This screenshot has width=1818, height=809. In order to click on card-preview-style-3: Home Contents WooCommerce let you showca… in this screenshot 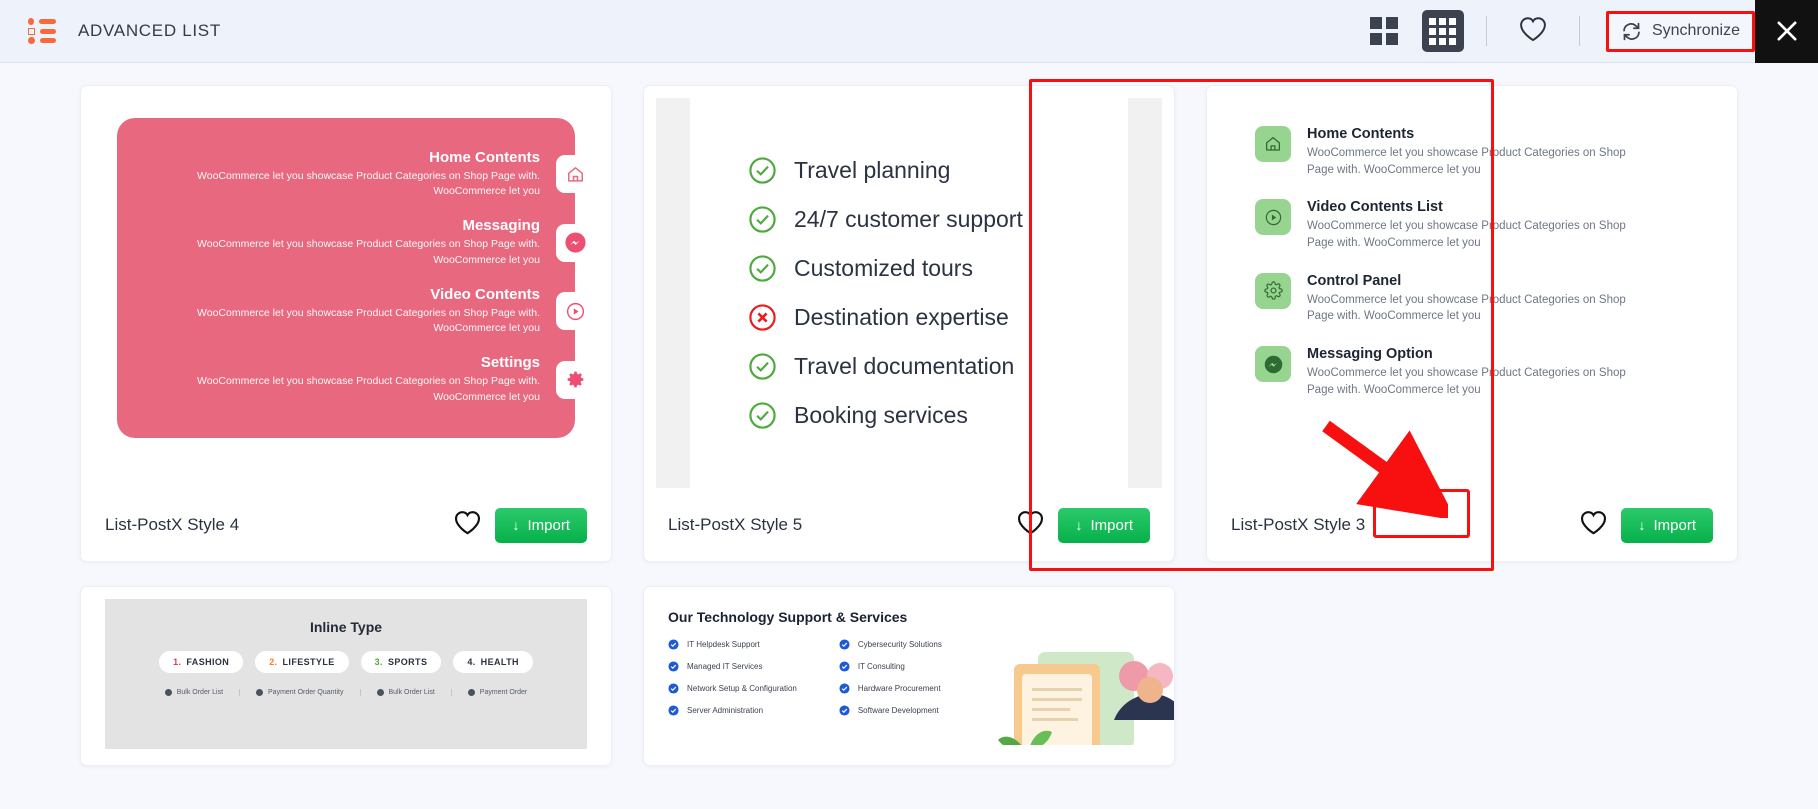, I will do `click(1472, 287)`.